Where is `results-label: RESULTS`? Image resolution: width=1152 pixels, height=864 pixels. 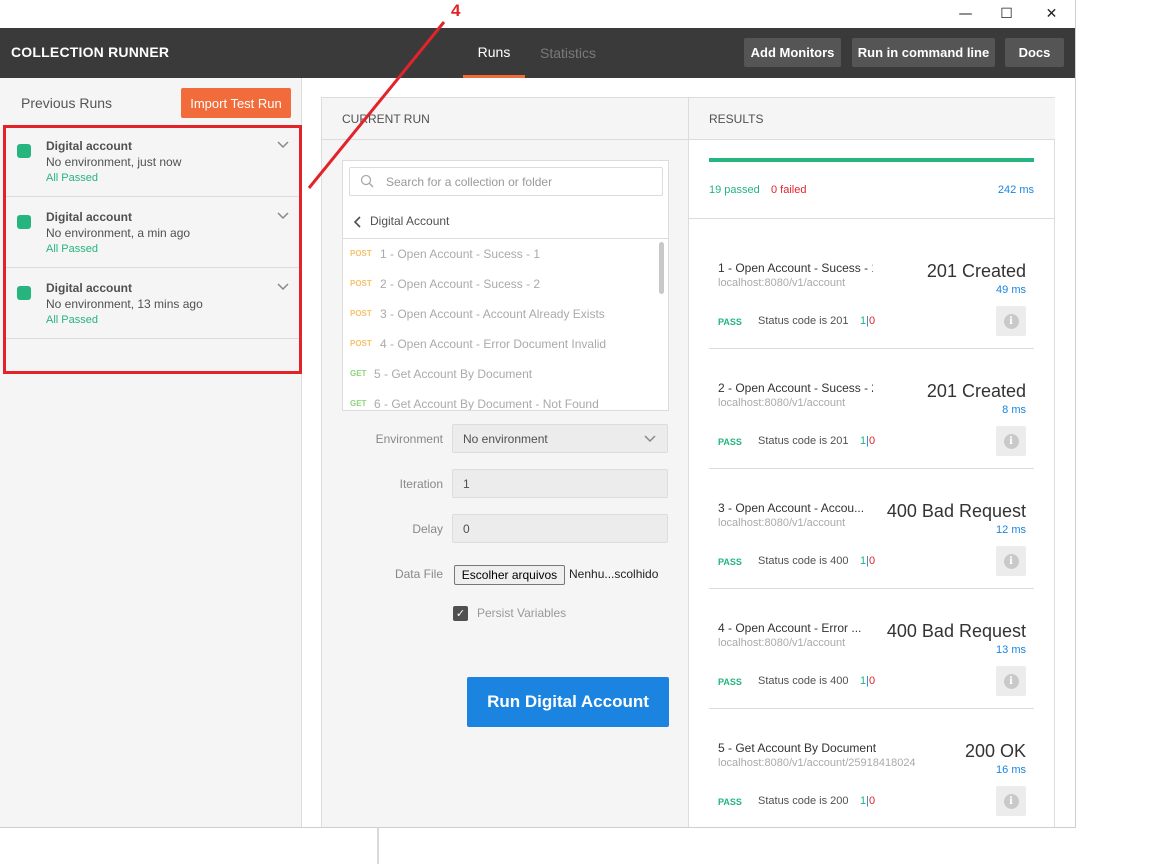 results-label: RESULTS is located at coordinates (736, 119).